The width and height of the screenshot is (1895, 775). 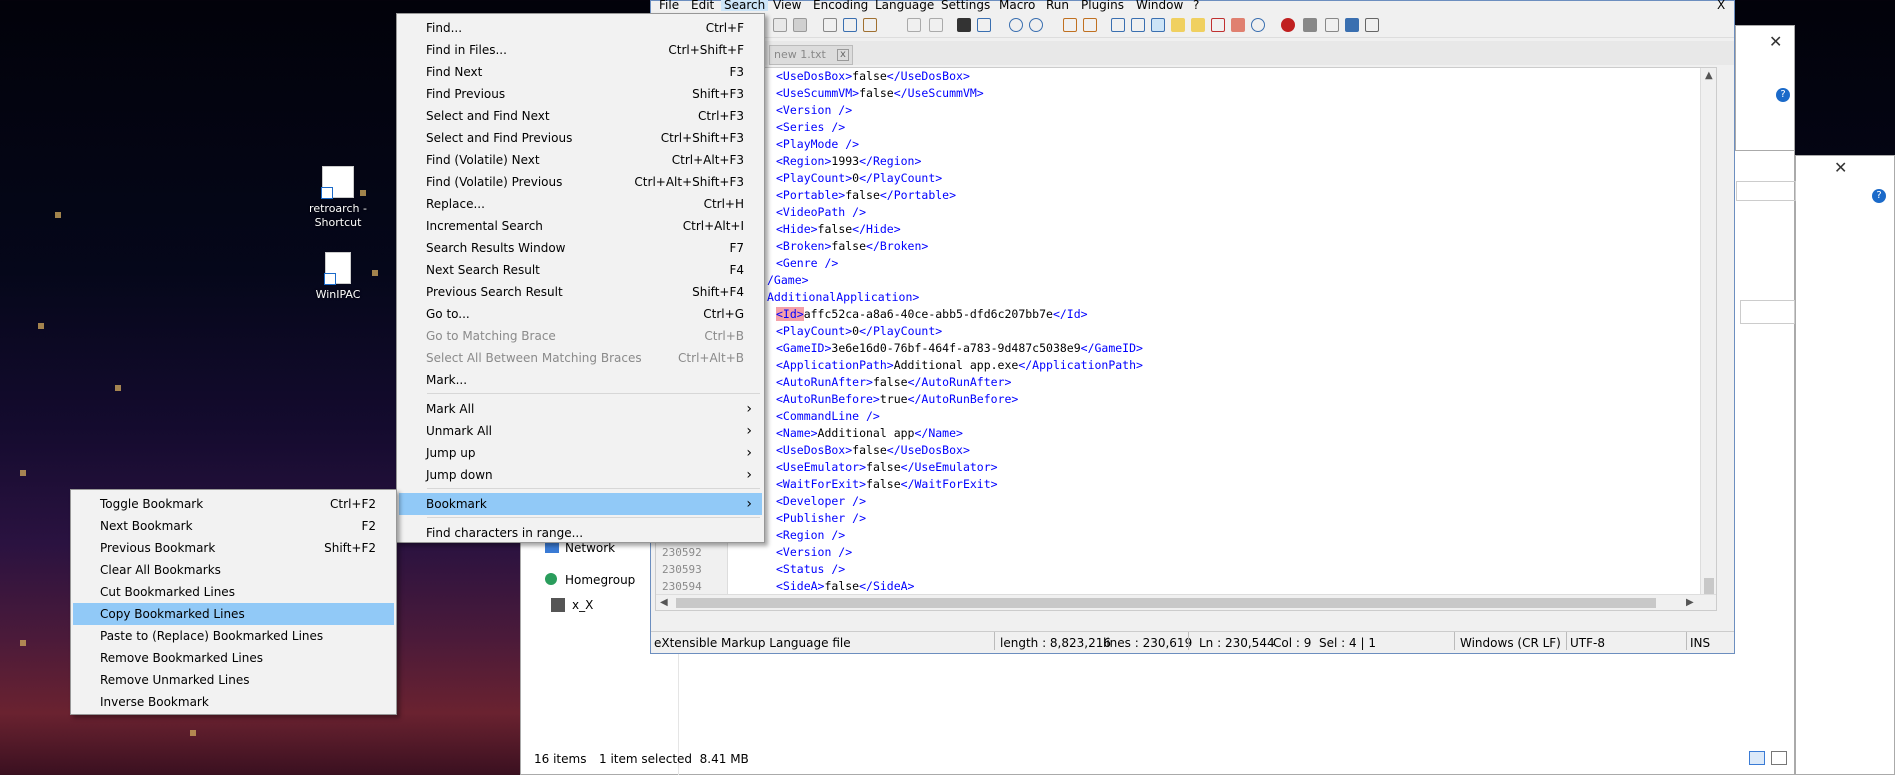 I want to click on menu-item-previous-bookmark: Previous Bookmark Shift+F2, so click(x=233, y=548).